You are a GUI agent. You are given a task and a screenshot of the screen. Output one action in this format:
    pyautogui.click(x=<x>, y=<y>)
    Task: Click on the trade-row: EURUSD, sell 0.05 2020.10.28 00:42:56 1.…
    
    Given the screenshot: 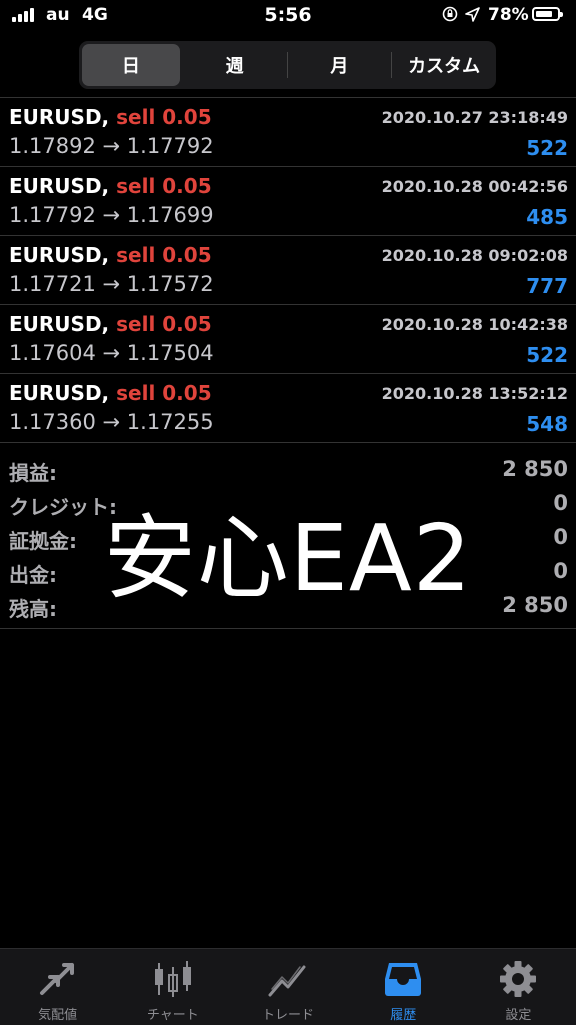 What is the action you would take?
    pyautogui.click(x=288, y=201)
    